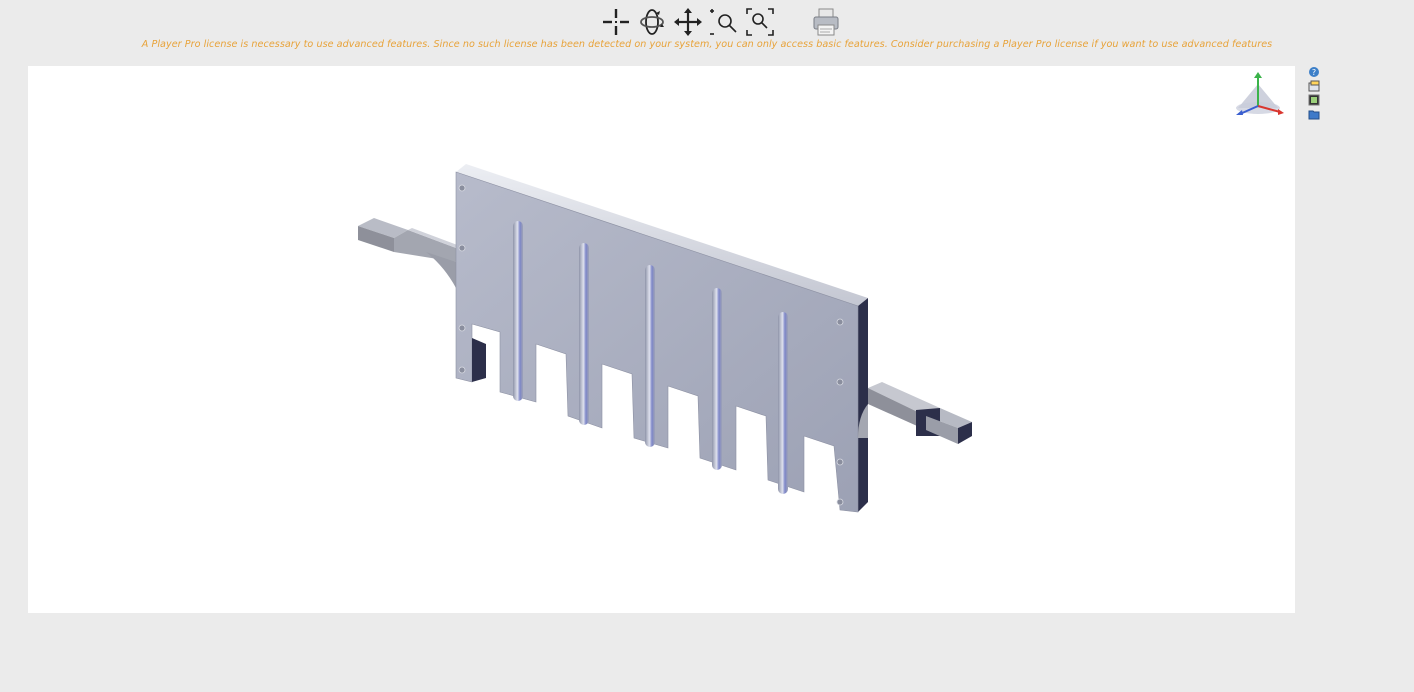  What do you see at coordinates (409, 253) in the screenshot?
I see `left-mounting-arm` at bounding box center [409, 253].